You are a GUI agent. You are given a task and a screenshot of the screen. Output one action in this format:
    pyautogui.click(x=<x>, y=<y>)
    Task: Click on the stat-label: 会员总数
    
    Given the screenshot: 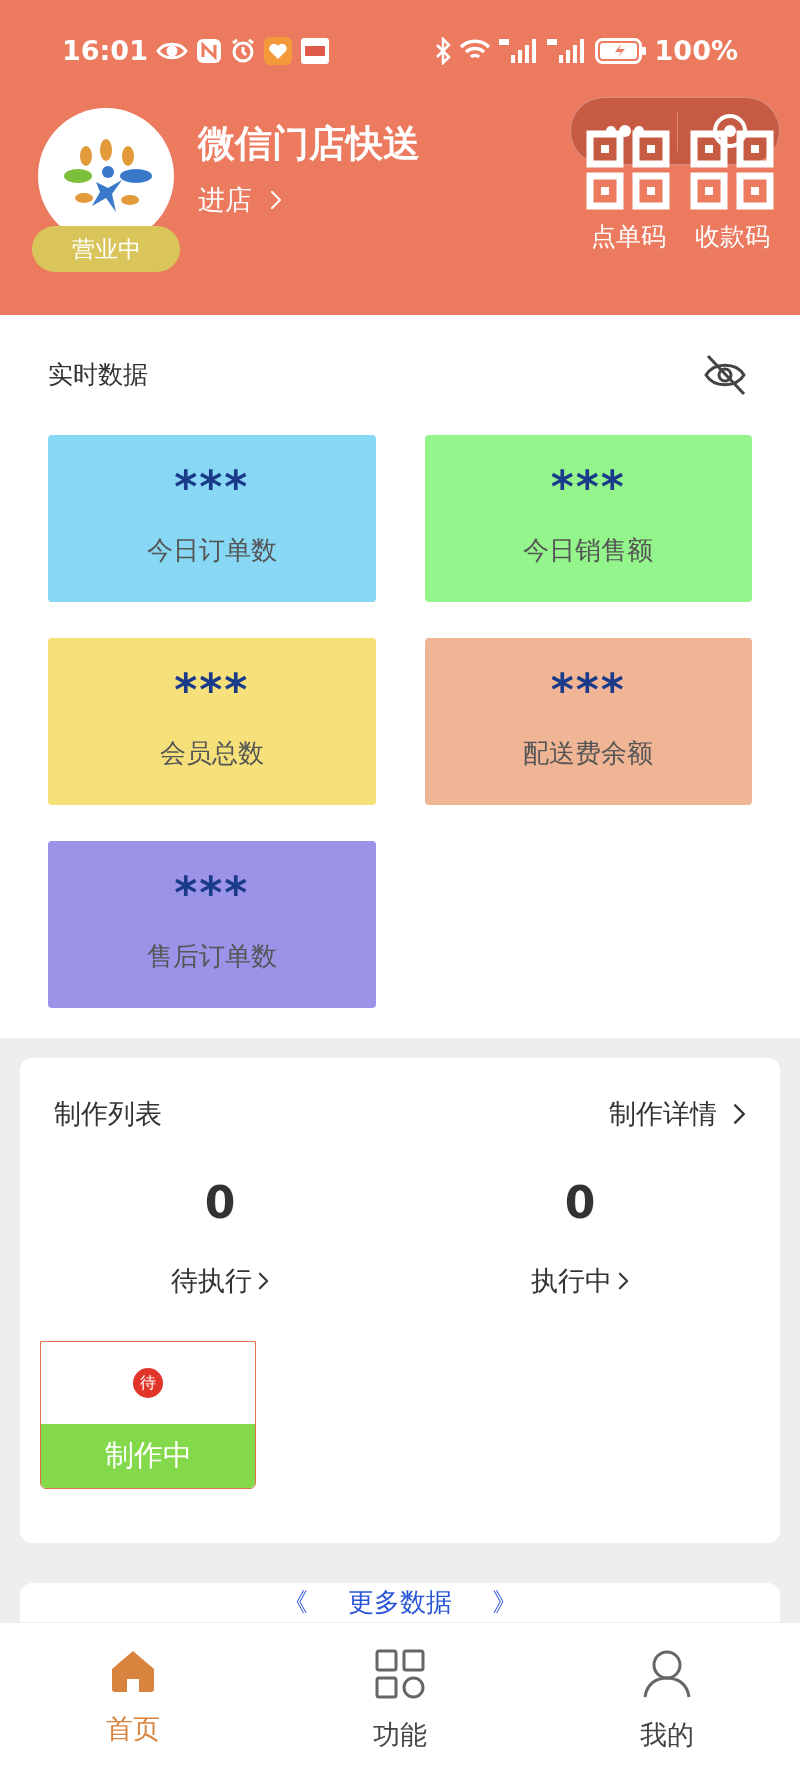 What is the action you would take?
    pyautogui.click(x=211, y=753)
    